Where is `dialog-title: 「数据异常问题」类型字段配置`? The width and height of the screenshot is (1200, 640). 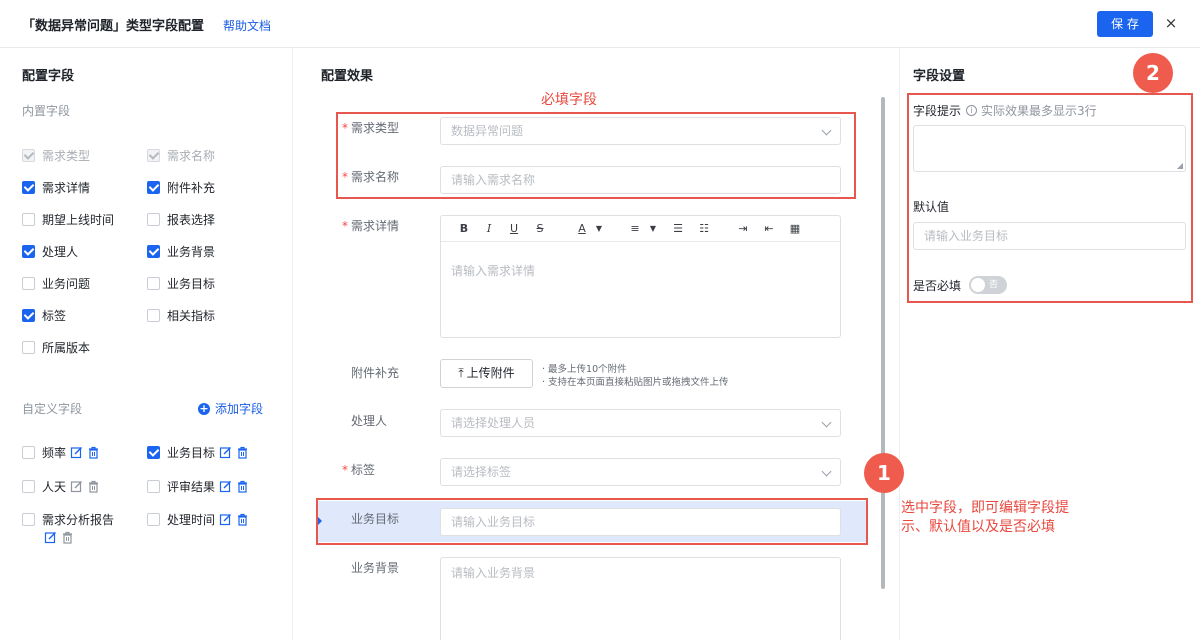
dialog-title: 「数据异常问题」类型字段配置 is located at coordinates (113, 26).